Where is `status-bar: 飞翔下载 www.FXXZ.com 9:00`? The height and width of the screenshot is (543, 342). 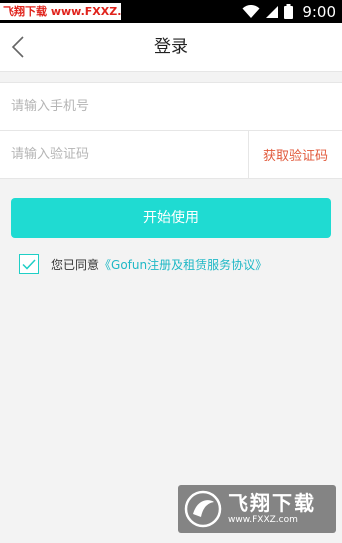 status-bar: 飞翔下载 www.FXXZ.com 9:00 is located at coordinates (171, 11).